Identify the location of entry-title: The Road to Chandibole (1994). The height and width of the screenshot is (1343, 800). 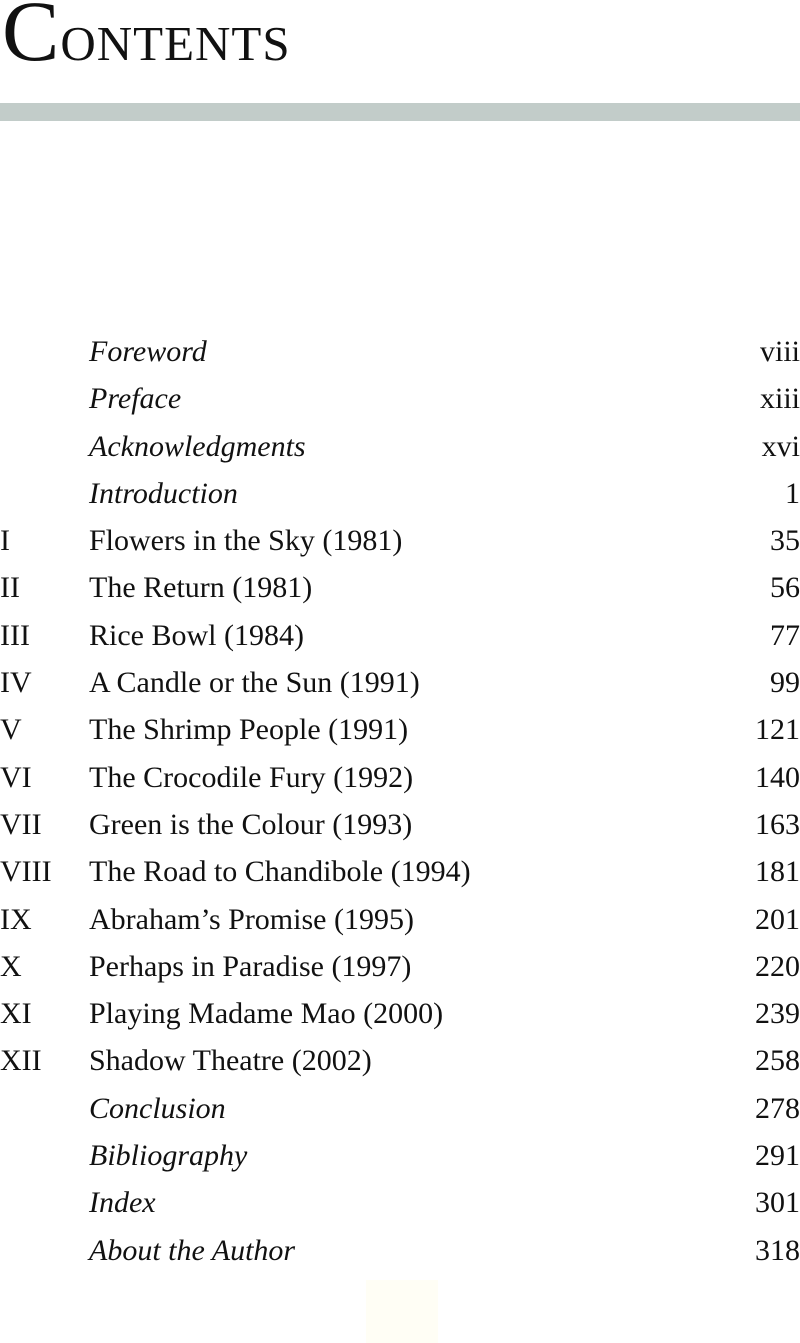
(280, 871).